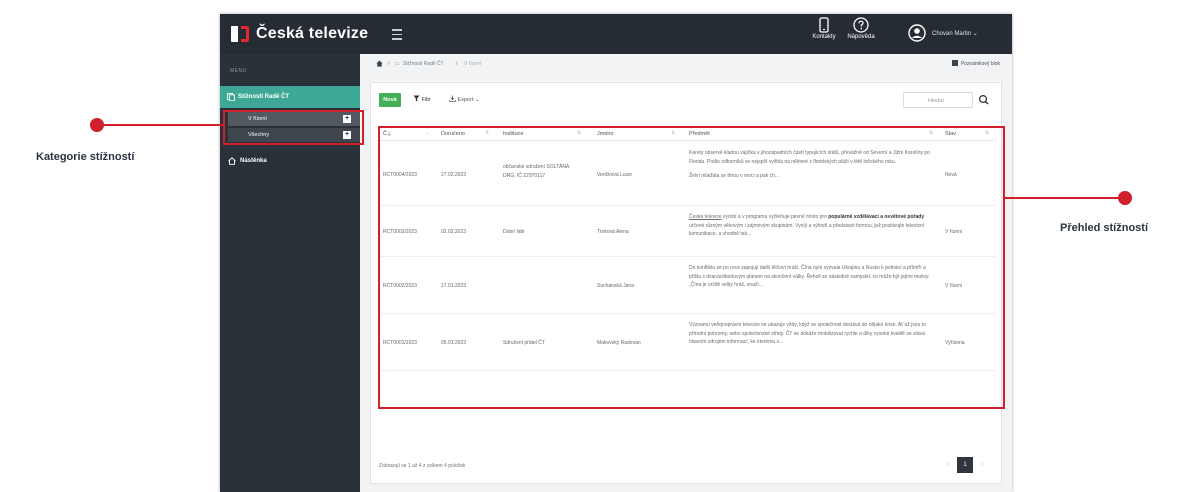 The height and width of the screenshot is (492, 1190). Describe the element at coordinates (253, 161) in the screenshot. I see `sidebar-item-label: Nástěnka` at that location.